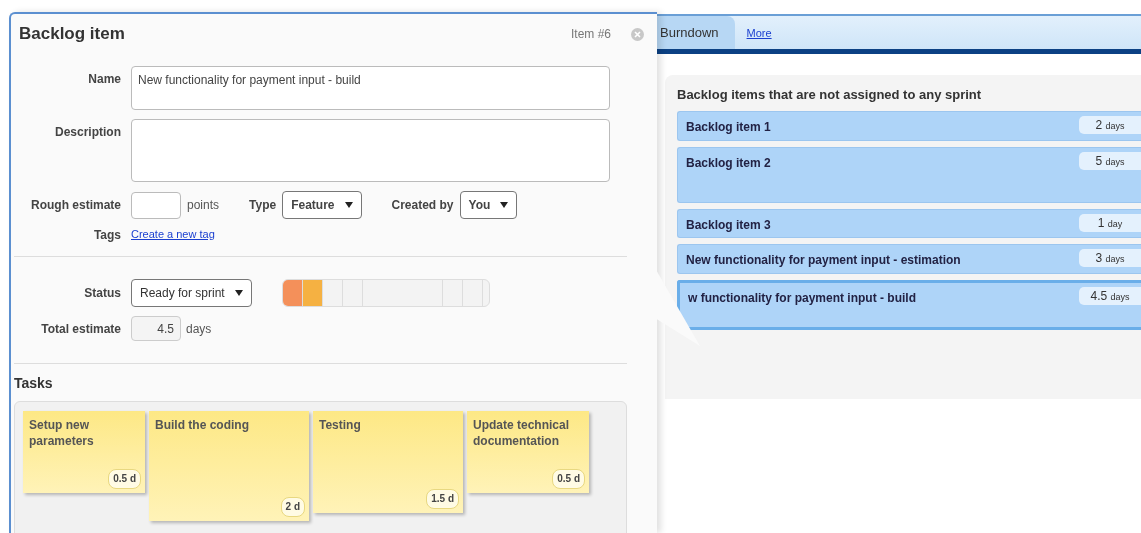 Image resolution: width=1141 pixels, height=533 pixels. What do you see at coordinates (824, 260) in the screenshot?
I see `item-name: New functionality for payment input - estimation` at bounding box center [824, 260].